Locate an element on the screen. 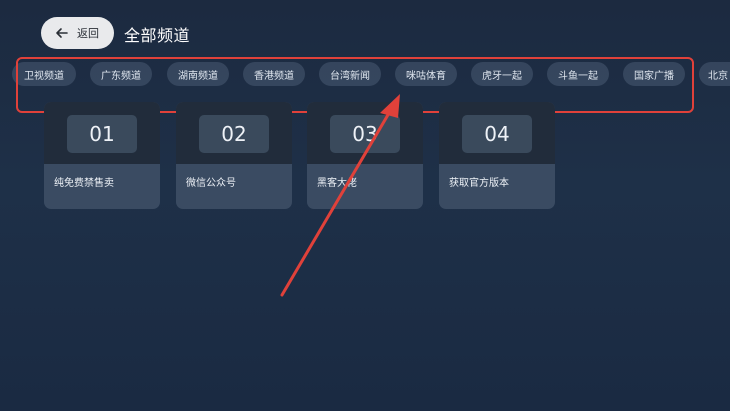  channel-card: 02 微信公众号 is located at coordinates (234, 155).